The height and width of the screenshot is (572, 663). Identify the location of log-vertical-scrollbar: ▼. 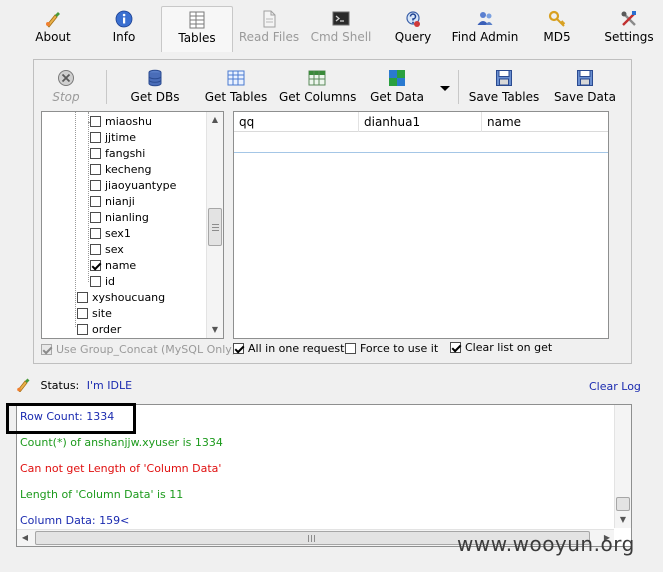
(622, 466).